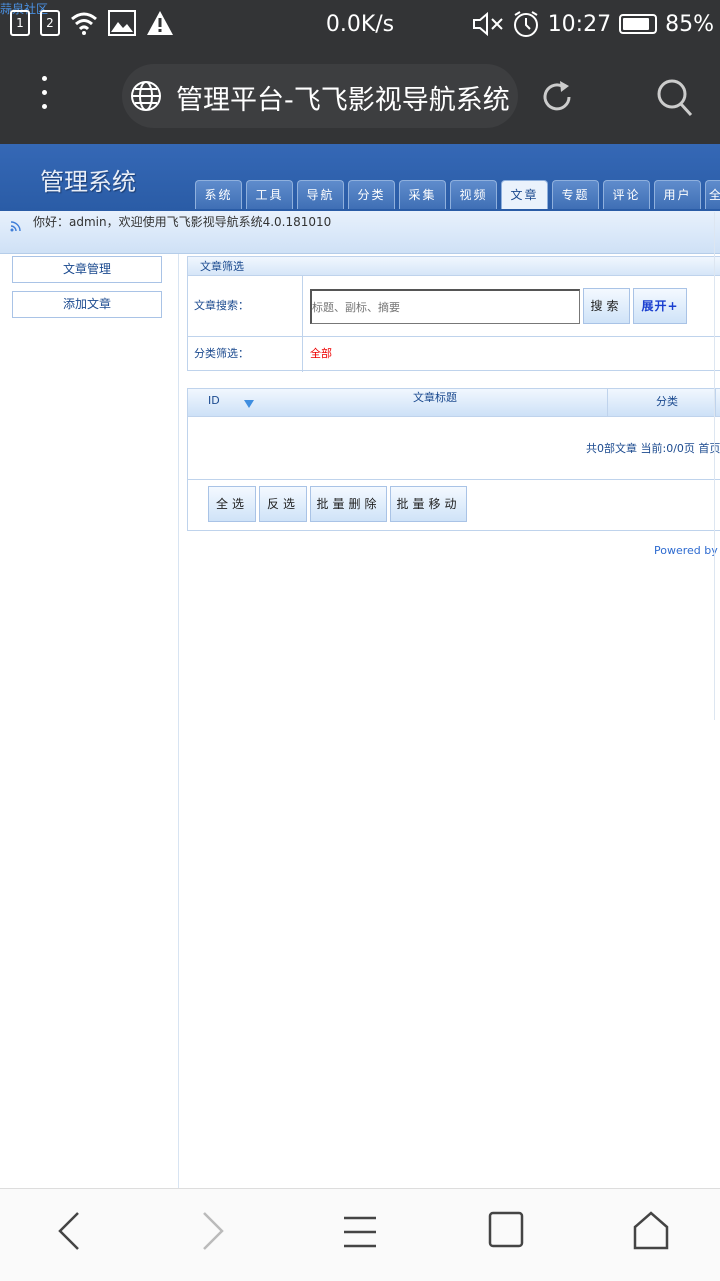 The width and height of the screenshot is (720, 1281). Describe the element at coordinates (222, 266) in the screenshot. I see `filter-heading: 文章筛选` at that location.